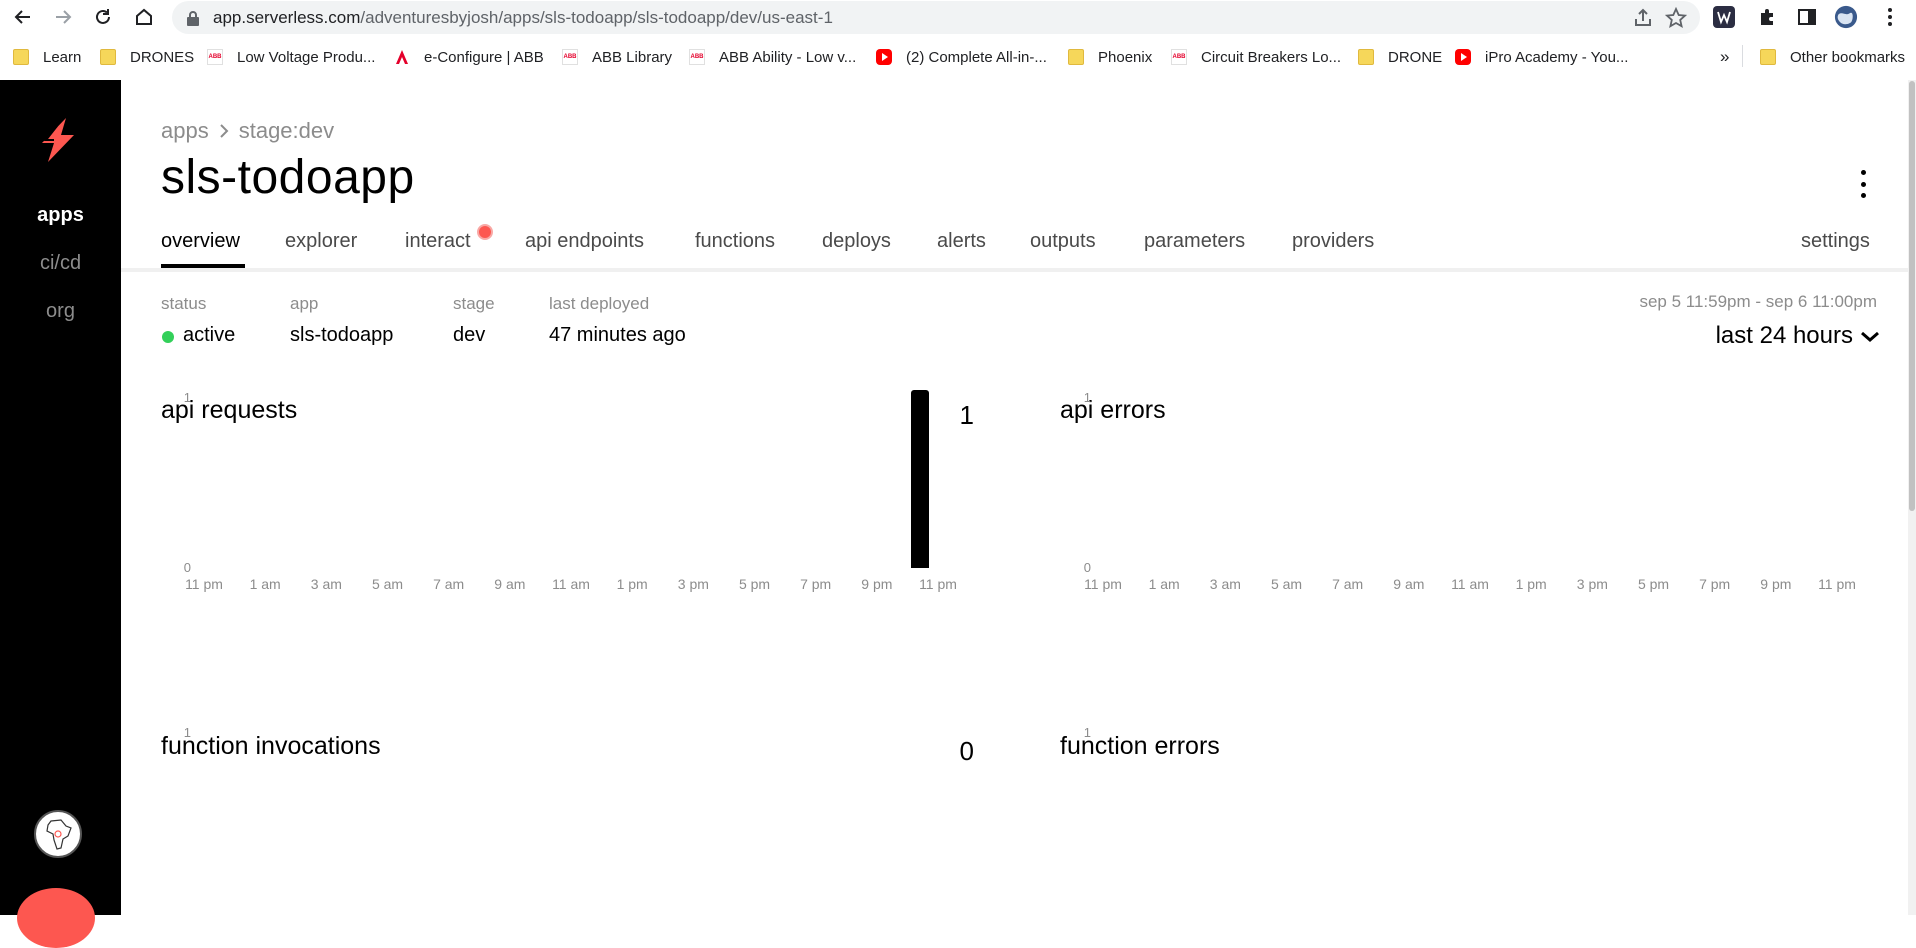  What do you see at coordinates (571, 584) in the screenshot?
I see `x-tick-label: 11 am` at bounding box center [571, 584].